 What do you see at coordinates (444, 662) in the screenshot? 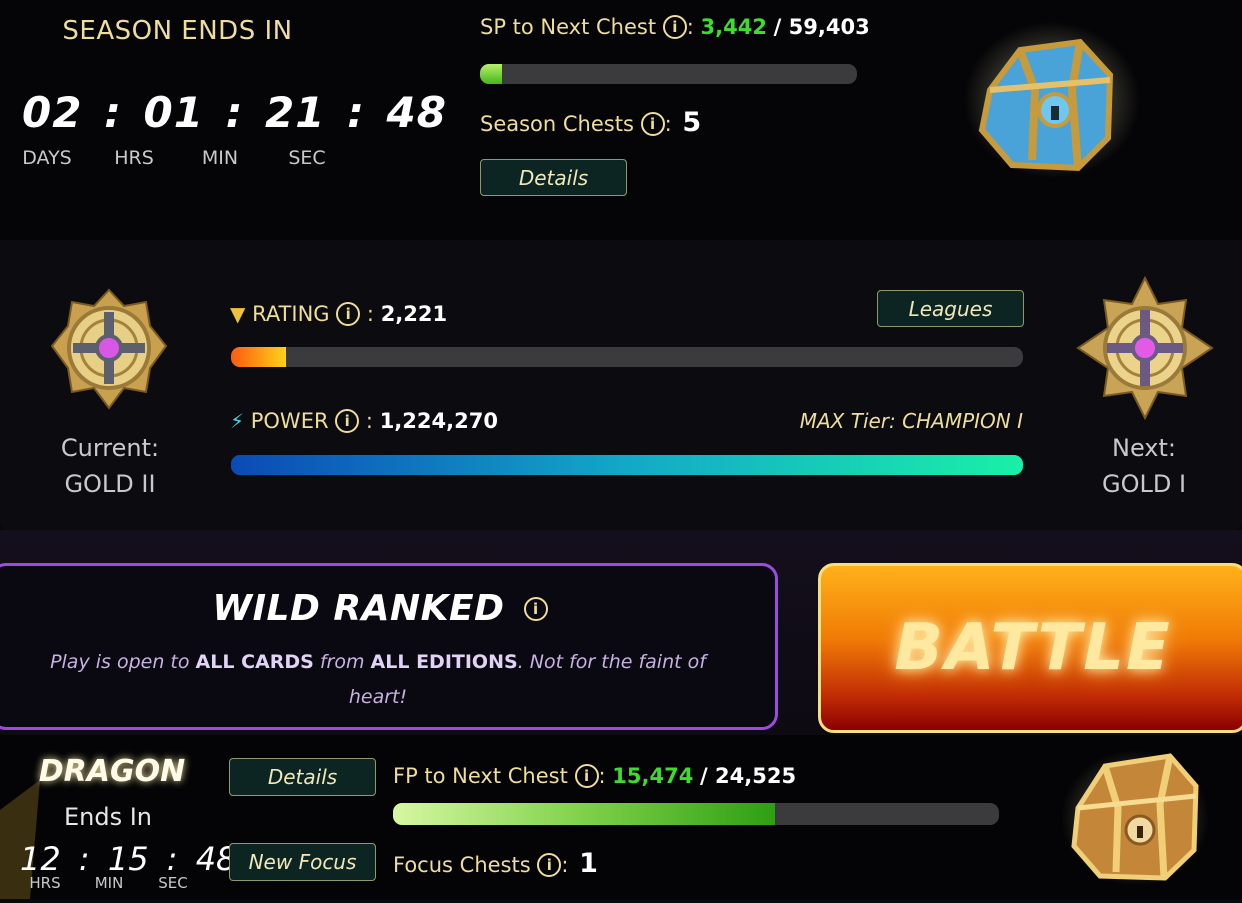
I see `desc-editions: ALL EDITIONS` at bounding box center [444, 662].